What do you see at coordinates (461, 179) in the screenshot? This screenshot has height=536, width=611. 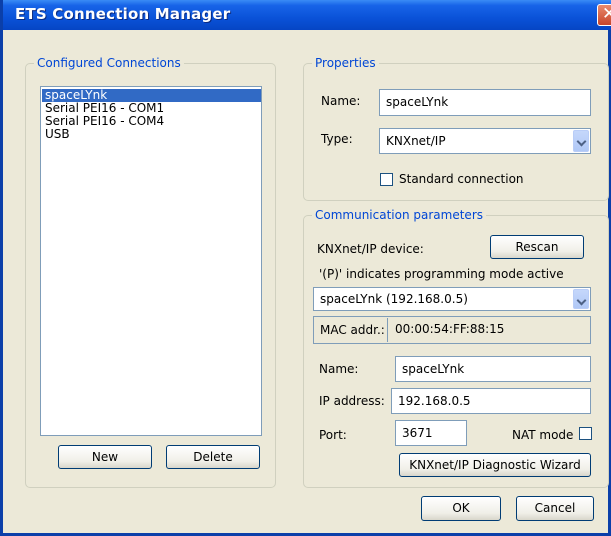 I see `standard-connection-label: Standard connection` at bounding box center [461, 179].